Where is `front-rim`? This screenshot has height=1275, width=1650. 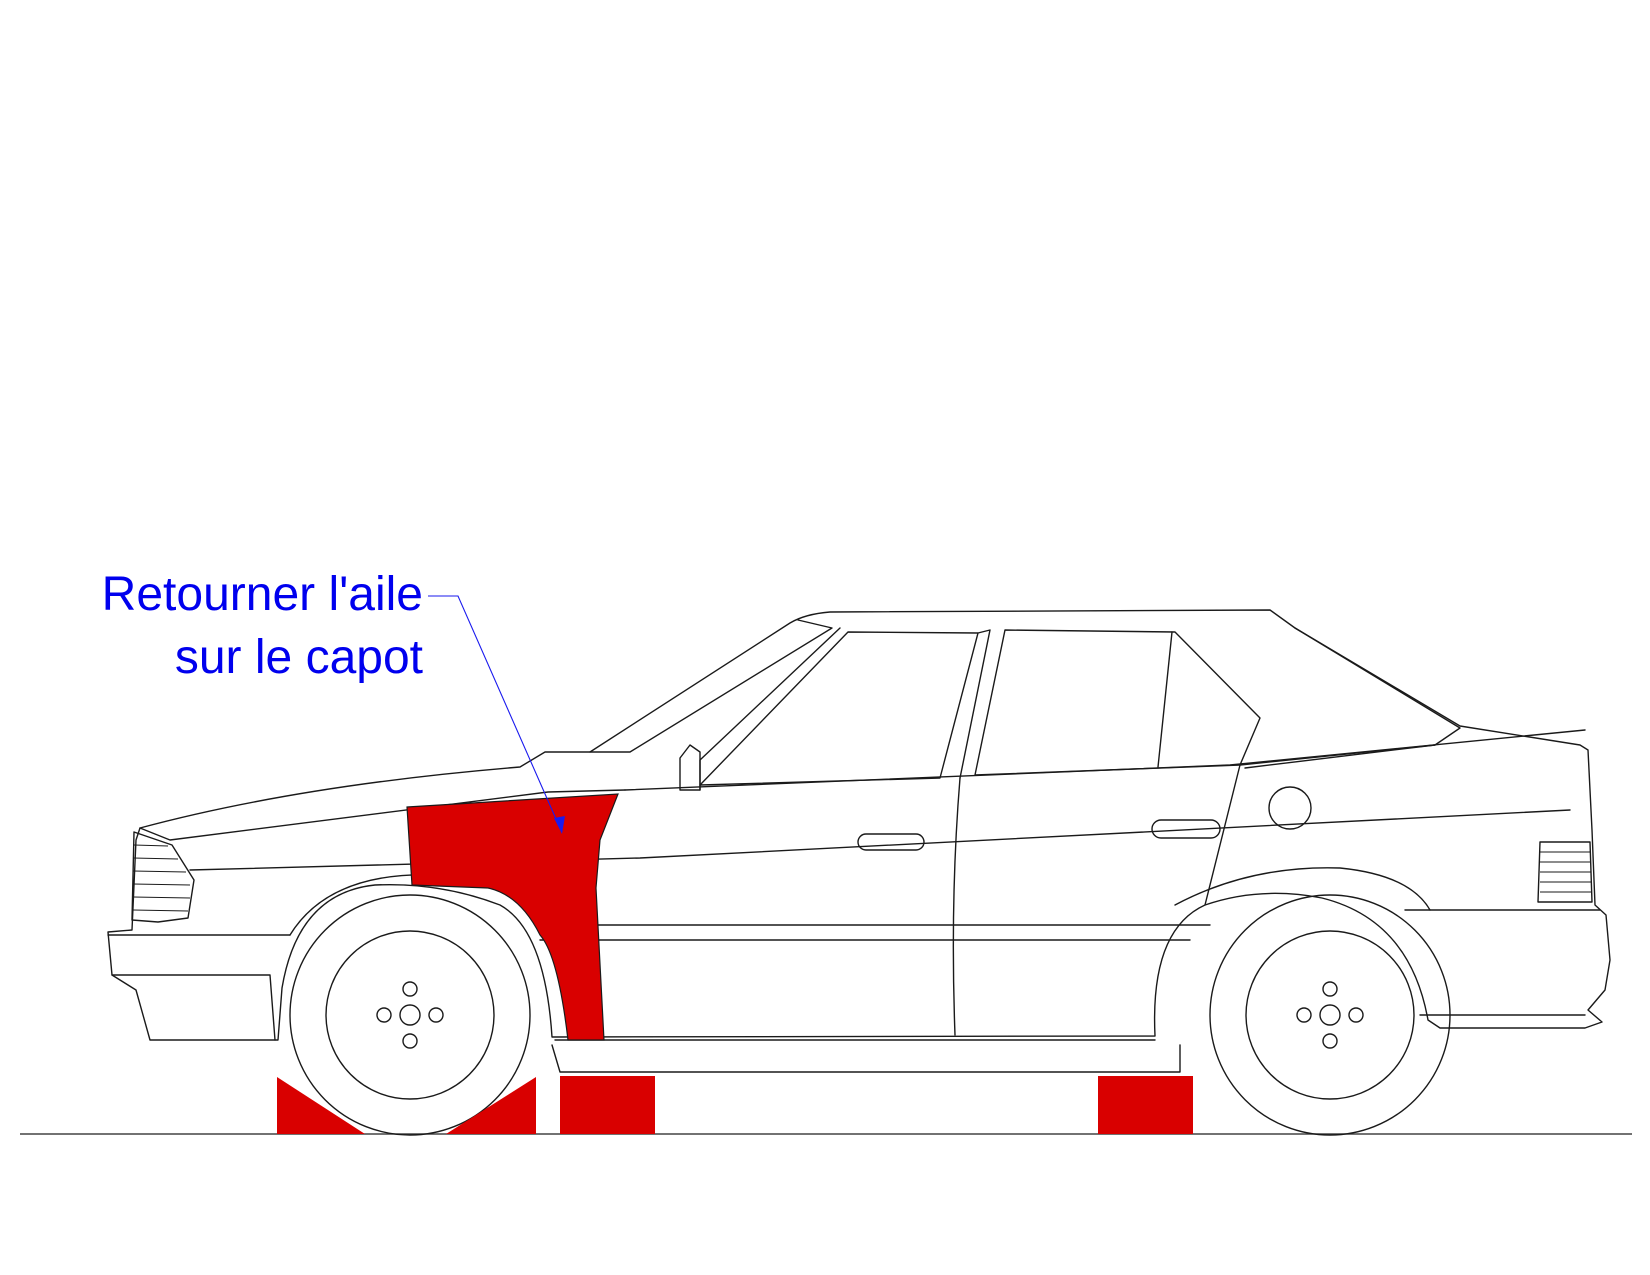 front-rim is located at coordinates (410, 1015).